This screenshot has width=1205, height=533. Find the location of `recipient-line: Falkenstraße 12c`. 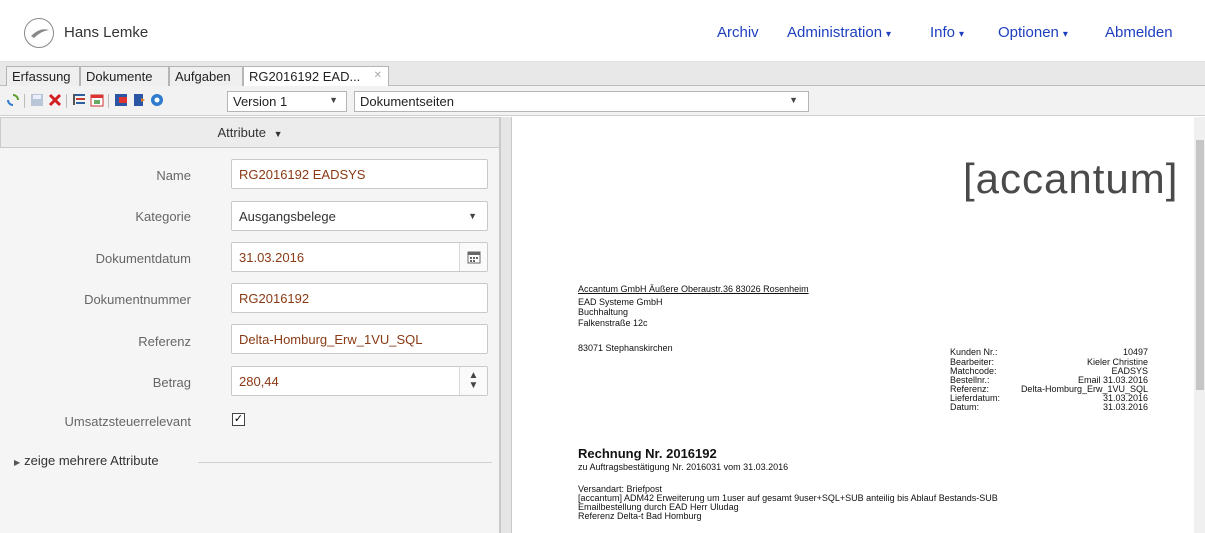

recipient-line: Falkenstraße 12c is located at coordinates (613, 323).